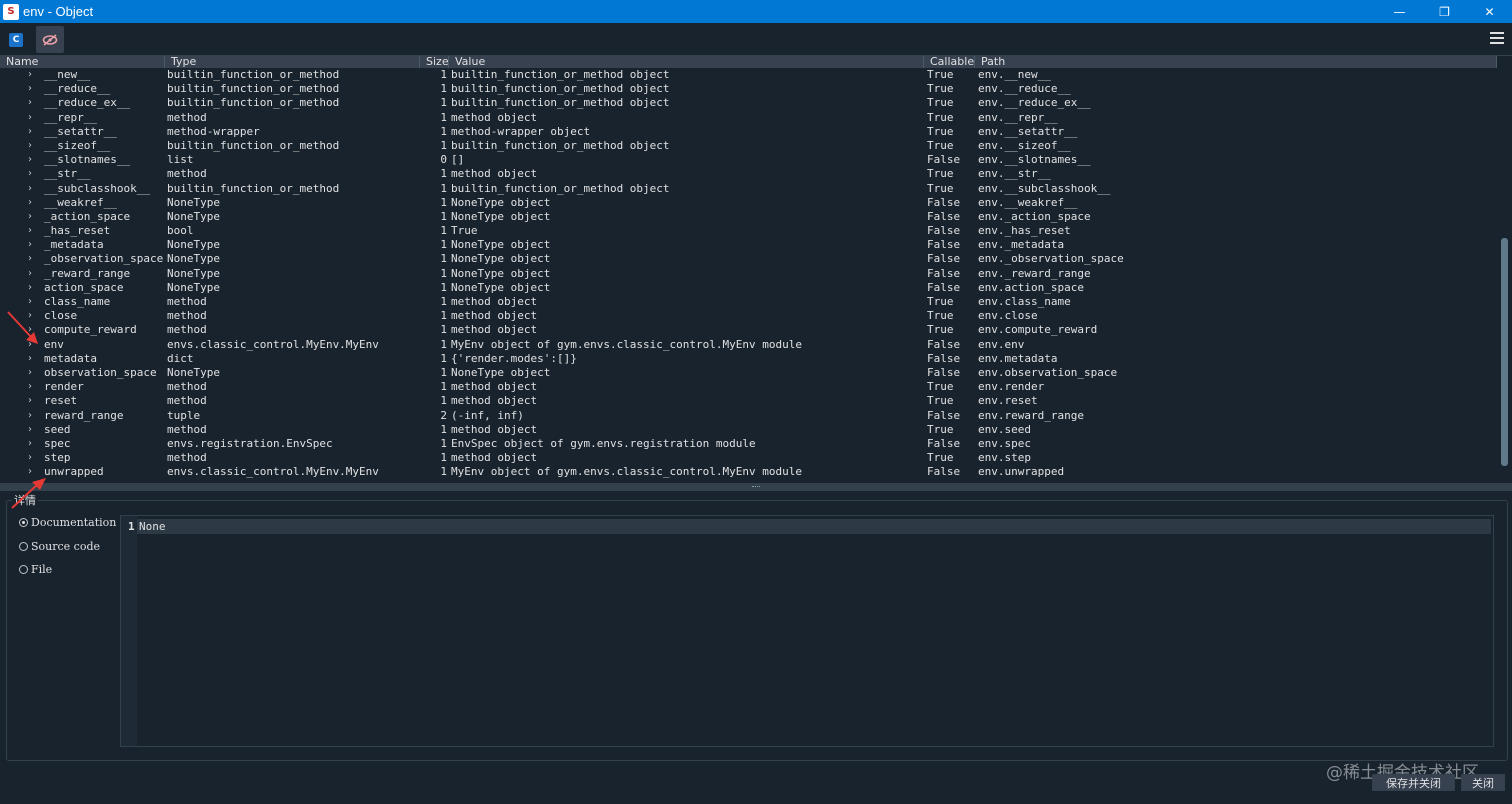 The image size is (1512, 804). Describe the element at coordinates (748, 430) in the screenshot. I see `table-row: › seed method 1 method object True env.seed` at that location.